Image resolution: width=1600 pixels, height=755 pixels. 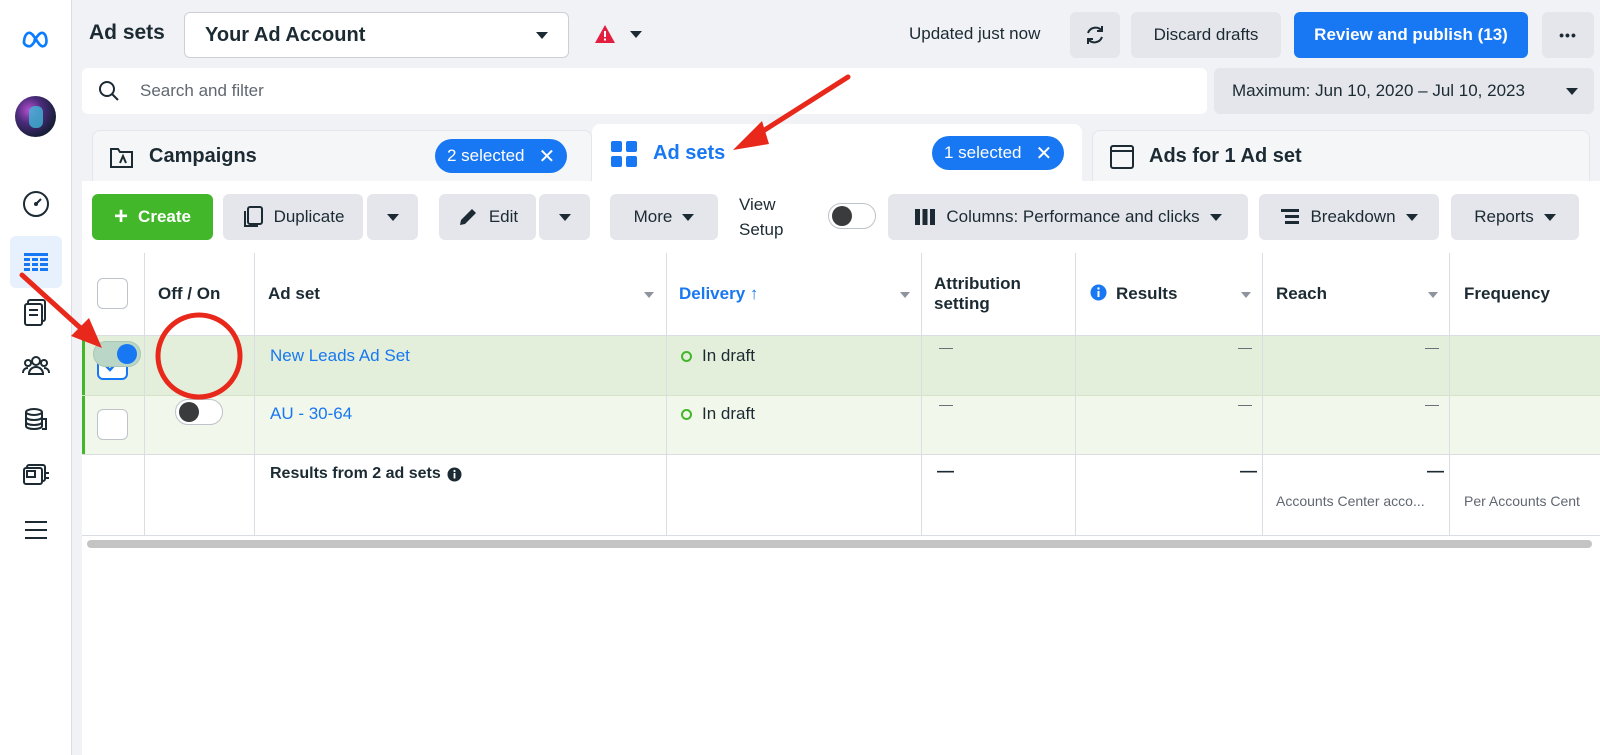 I want to click on ad-sets-selected-chip: 1 selected ✕, so click(x=998, y=153).